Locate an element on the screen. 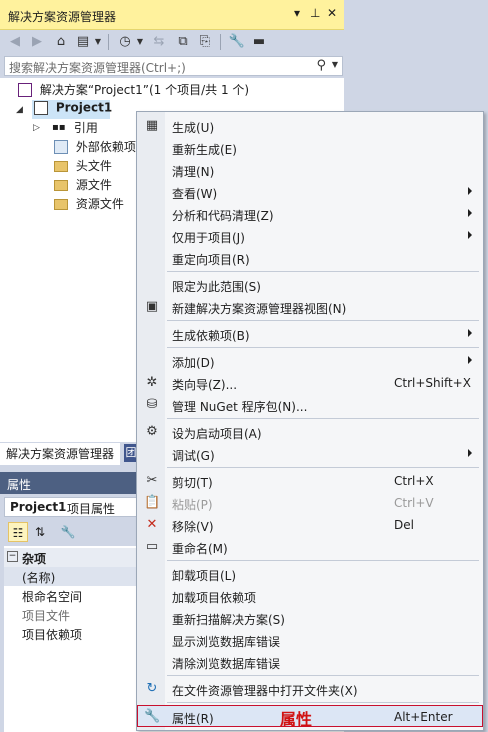  menu-item: 限定为此范围(S) is located at coordinates (310, 285).